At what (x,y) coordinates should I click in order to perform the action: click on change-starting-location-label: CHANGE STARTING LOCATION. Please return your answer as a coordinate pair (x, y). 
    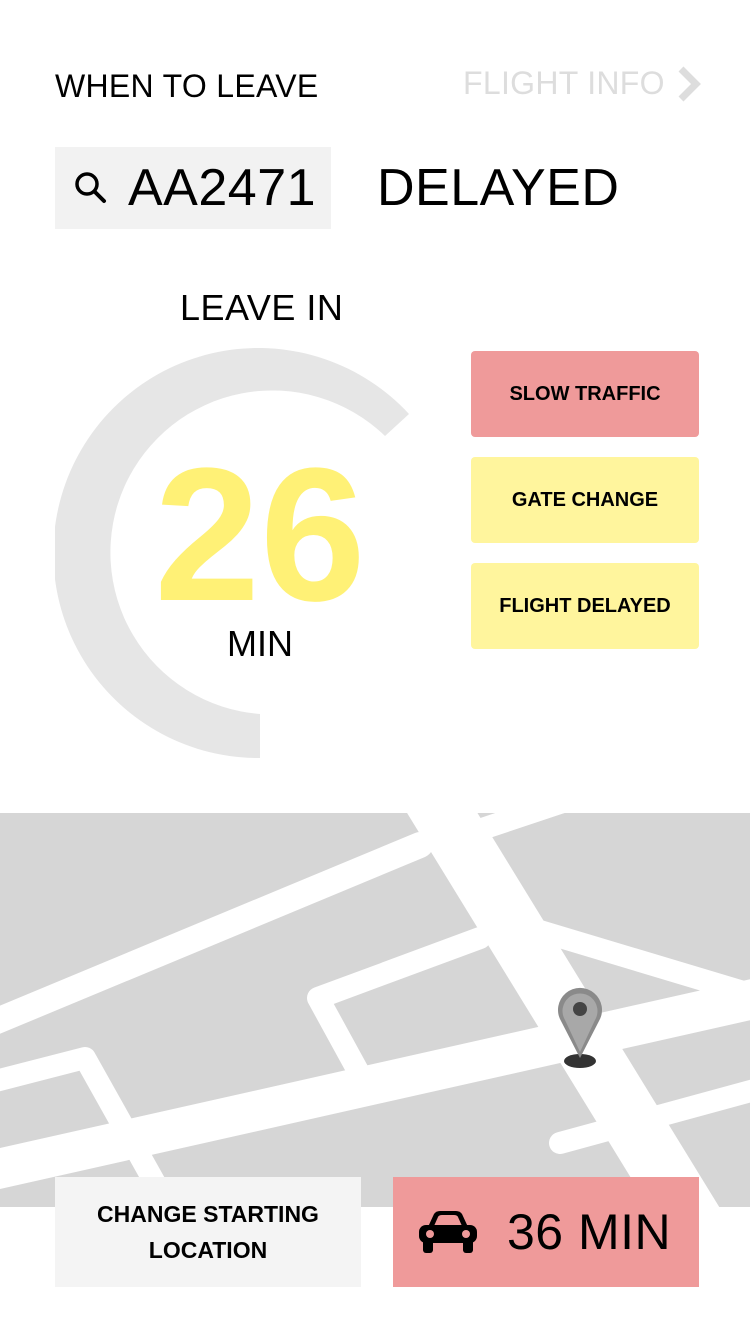
    Looking at the image, I should click on (208, 1232).